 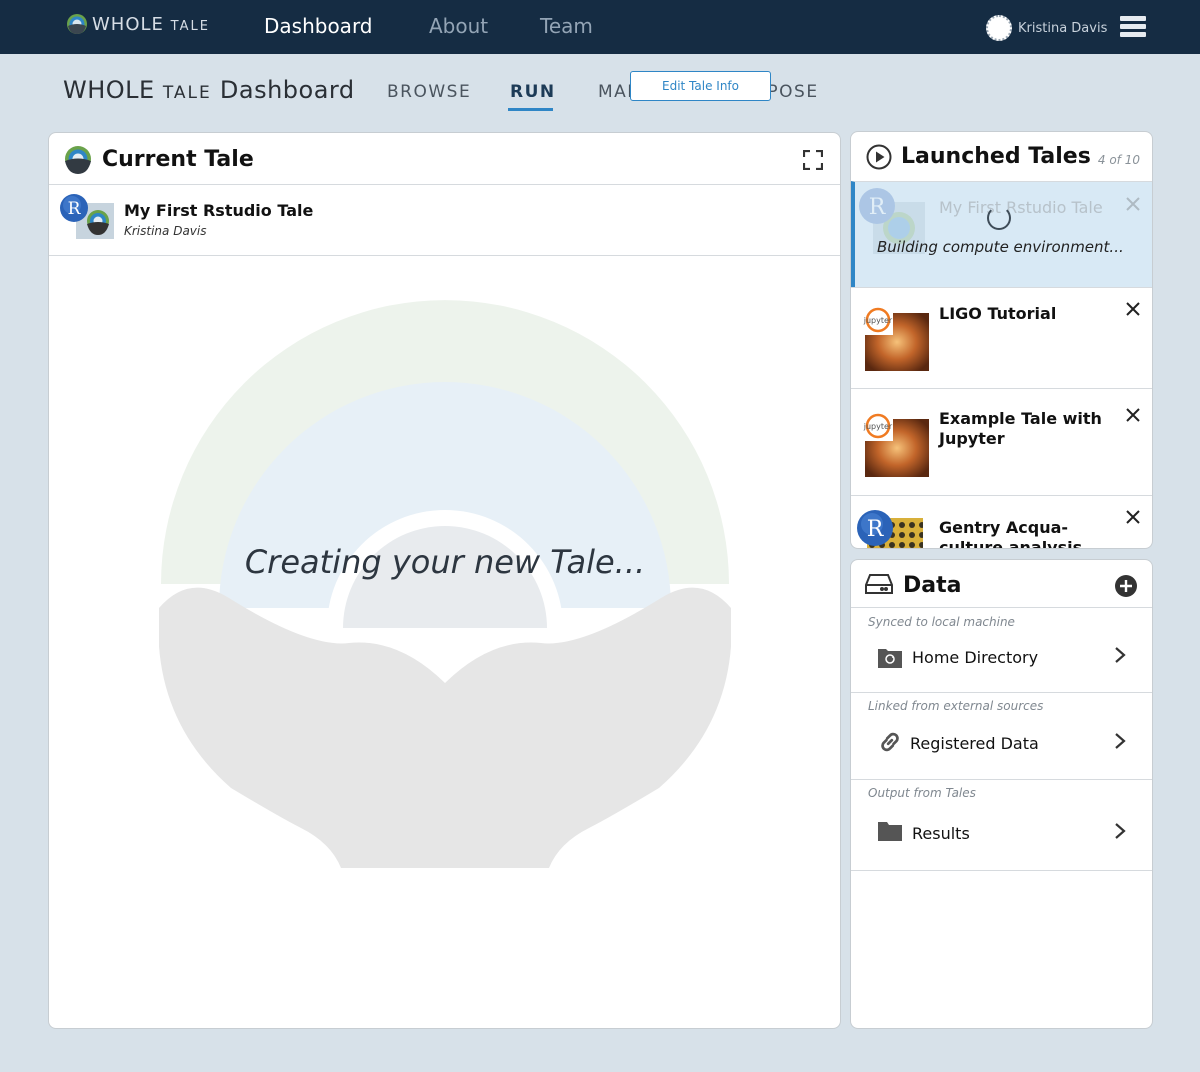 What do you see at coordinates (187, 93) in the screenshot?
I see `brand-word-tale: TALE` at bounding box center [187, 93].